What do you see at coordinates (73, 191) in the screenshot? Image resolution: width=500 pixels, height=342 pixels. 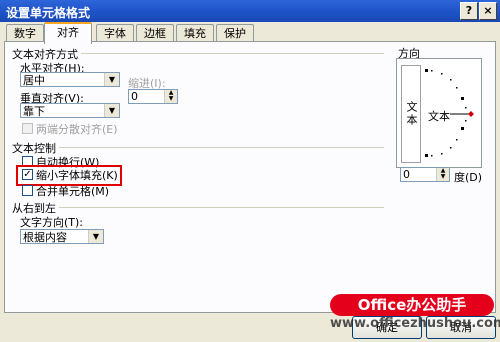 I see `merge-cells-label: 合并单元格(M)` at bounding box center [73, 191].